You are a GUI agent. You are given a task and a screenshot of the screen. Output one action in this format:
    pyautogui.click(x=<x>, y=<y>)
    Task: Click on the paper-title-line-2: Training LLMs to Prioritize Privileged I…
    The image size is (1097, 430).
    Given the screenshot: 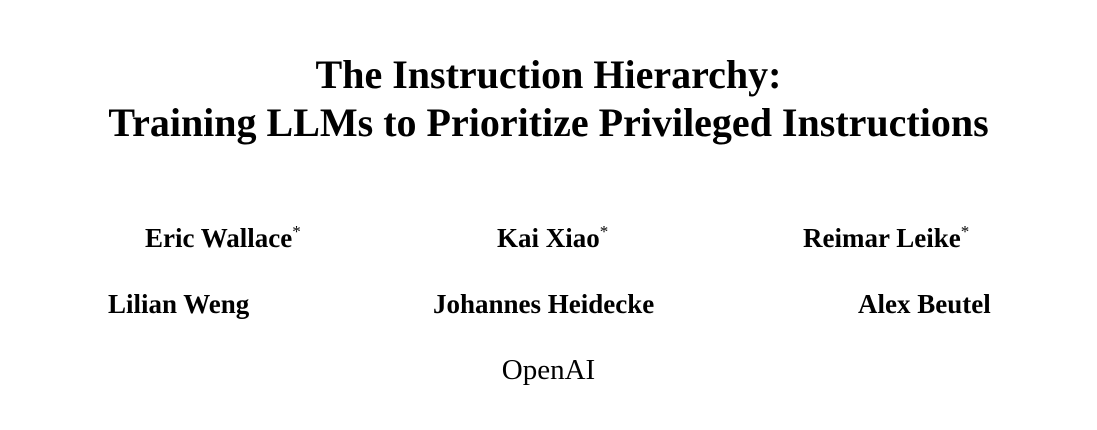 What is the action you would take?
    pyautogui.click(x=548, y=122)
    